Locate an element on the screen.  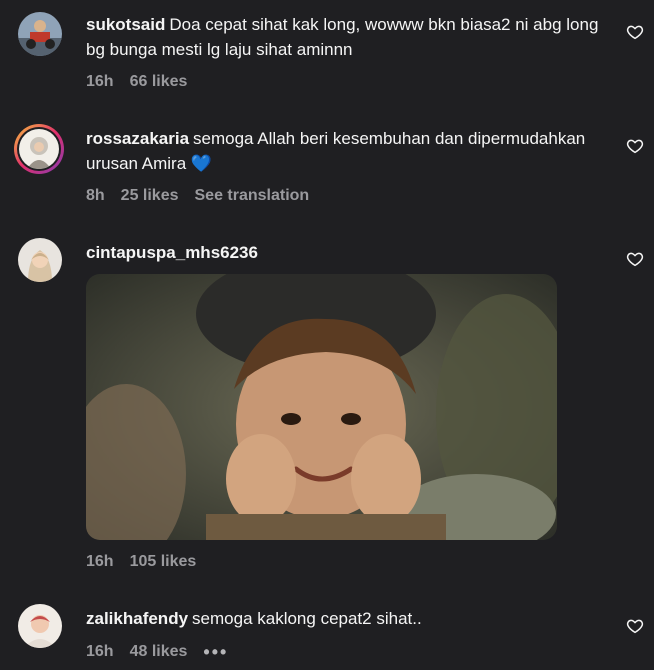
comment-time: 8h is located at coordinates (95, 196).